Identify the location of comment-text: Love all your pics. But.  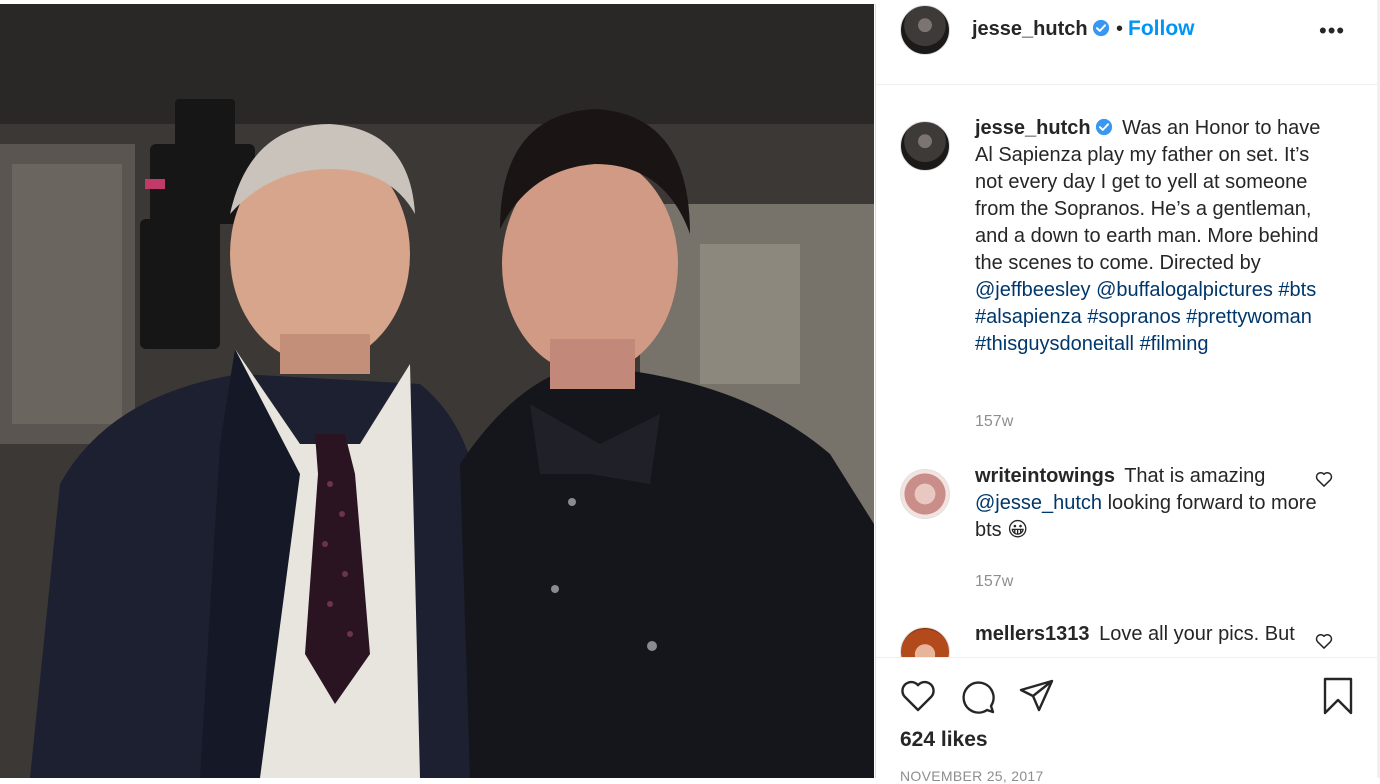
(1197, 634).